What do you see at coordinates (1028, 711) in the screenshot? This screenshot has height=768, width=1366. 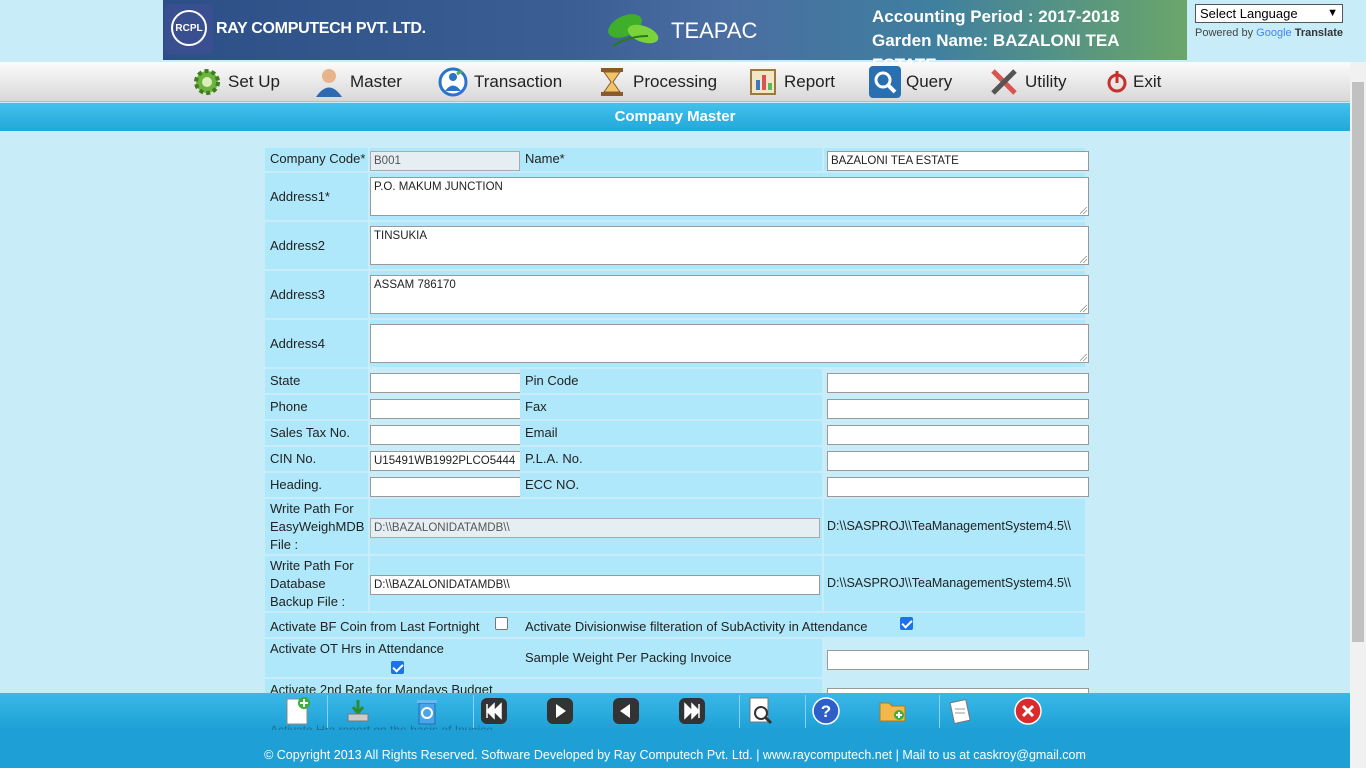 I see `close-icon` at bounding box center [1028, 711].